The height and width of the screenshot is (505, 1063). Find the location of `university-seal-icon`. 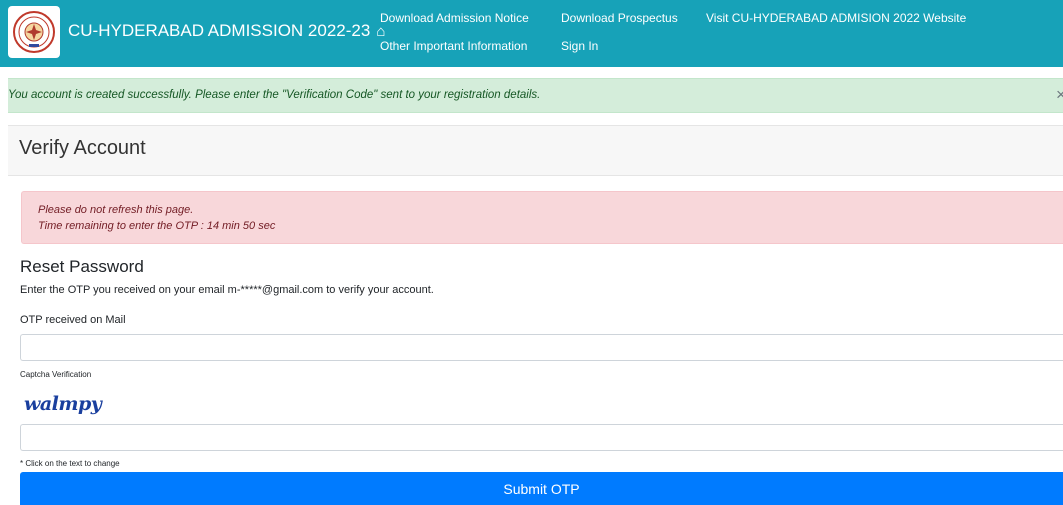

university-seal-icon is located at coordinates (34, 32).